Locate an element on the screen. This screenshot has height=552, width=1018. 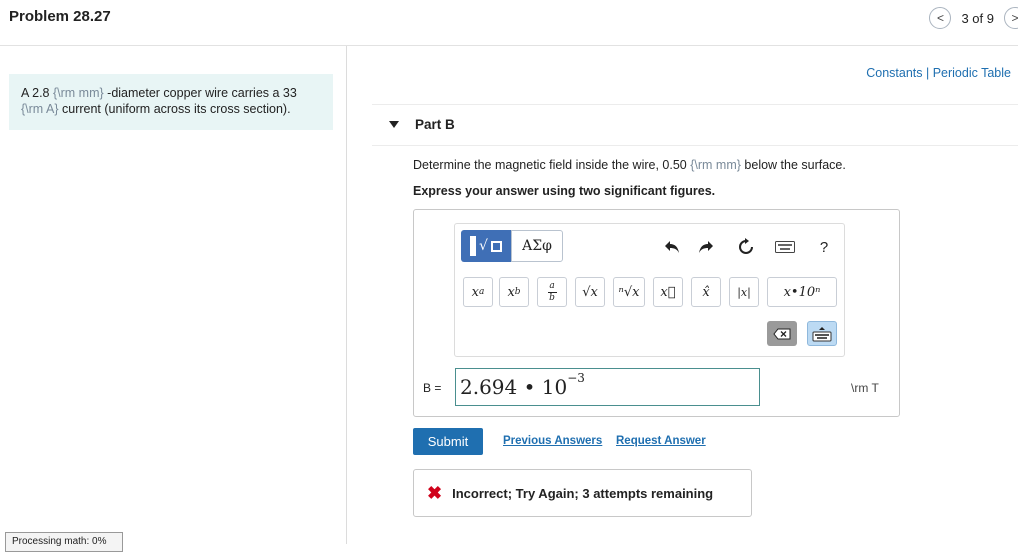
periodic-table-link: Periodic Table is located at coordinates (972, 73).